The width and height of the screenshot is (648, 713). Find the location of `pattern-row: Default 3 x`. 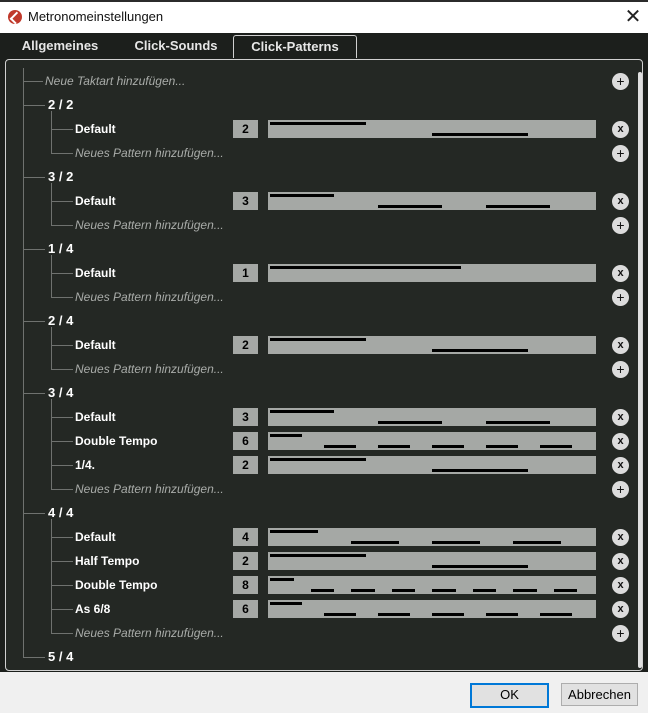

pattern-row: Default 3 x is located at coordinates (324, 201).